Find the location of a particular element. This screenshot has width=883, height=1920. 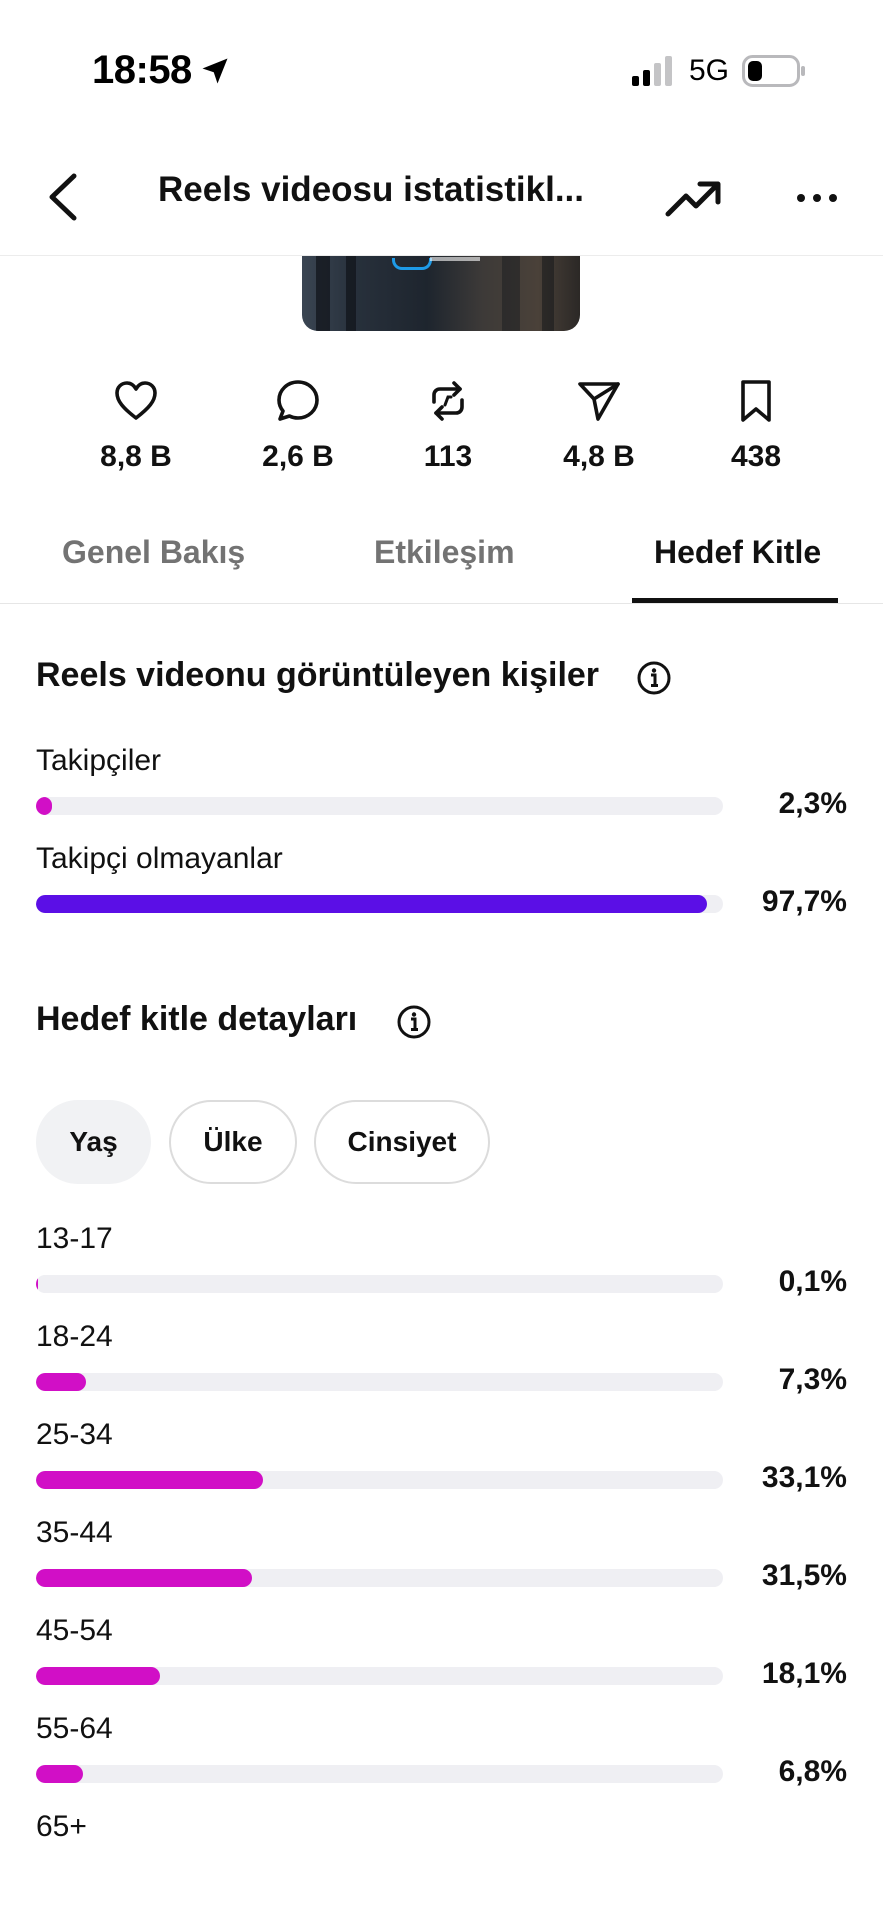

status-bar: 18:58 5G is located at coordinates (441, 70).